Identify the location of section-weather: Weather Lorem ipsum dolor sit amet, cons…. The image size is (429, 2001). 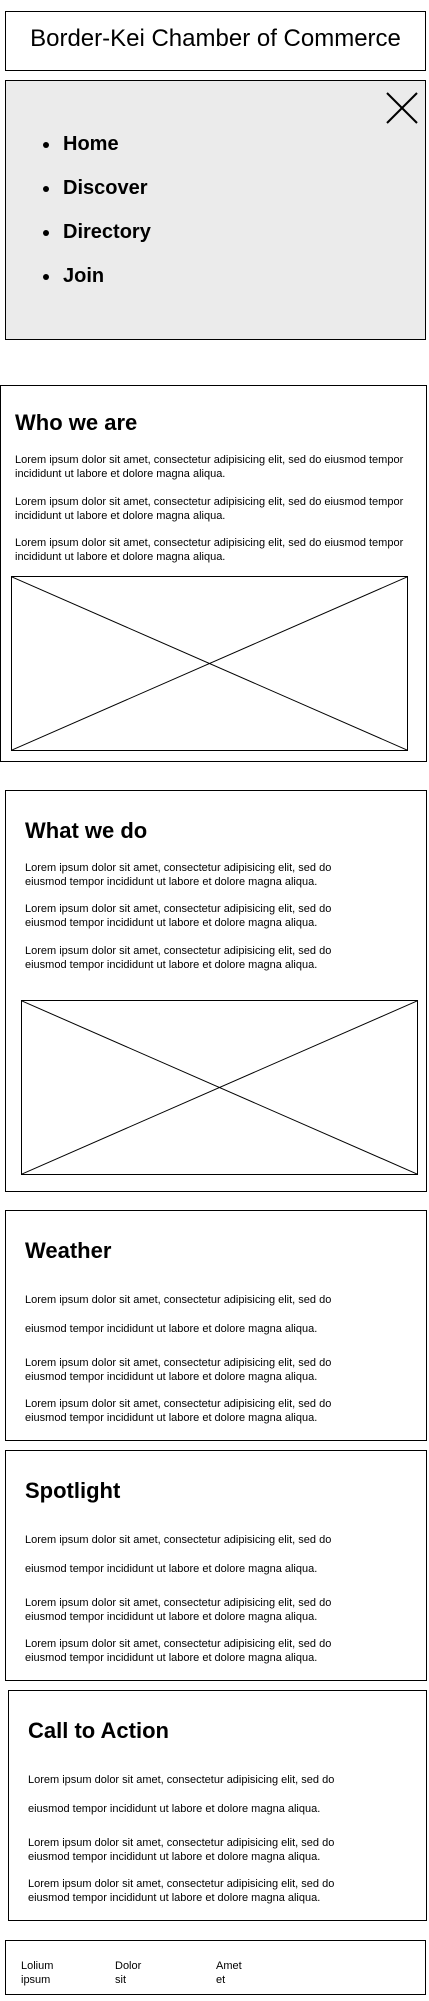
(216, 1325).